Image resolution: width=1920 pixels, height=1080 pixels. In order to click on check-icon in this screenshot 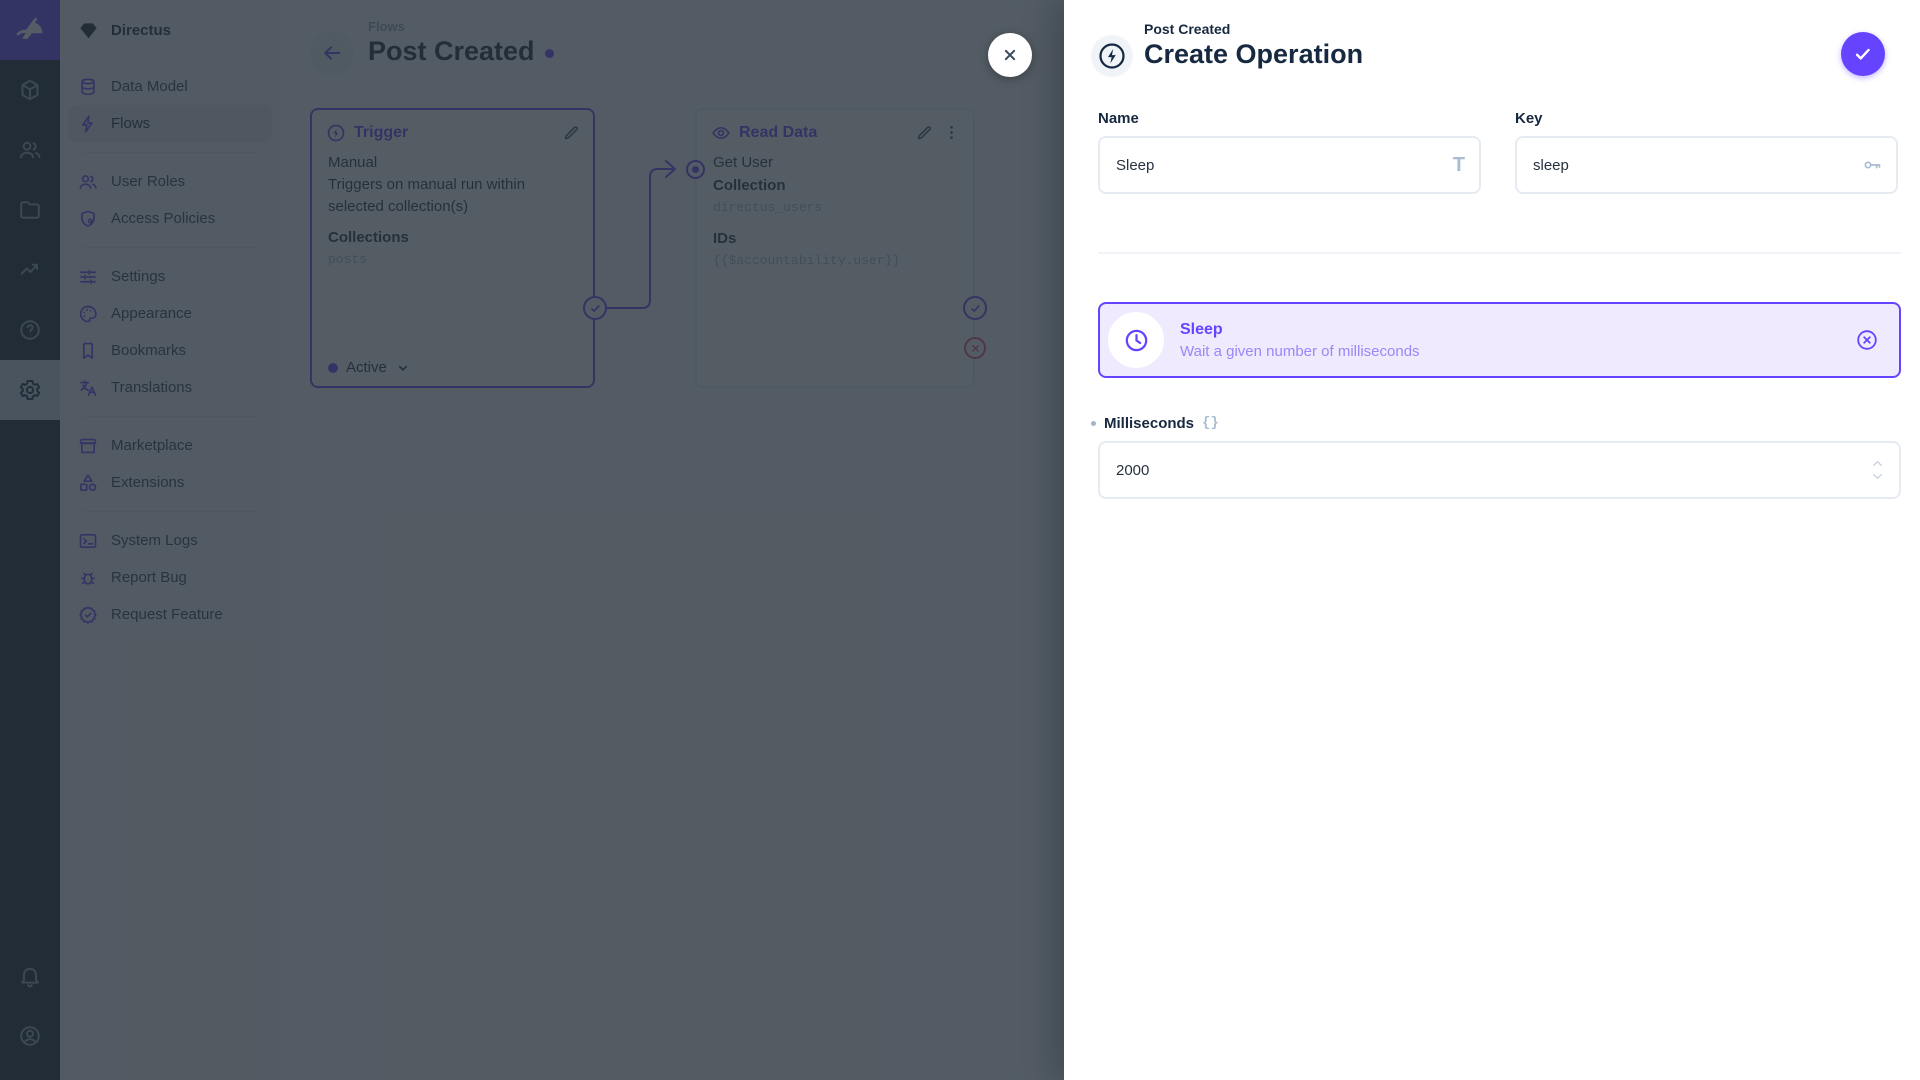, I will do `click(1862, 54)`.